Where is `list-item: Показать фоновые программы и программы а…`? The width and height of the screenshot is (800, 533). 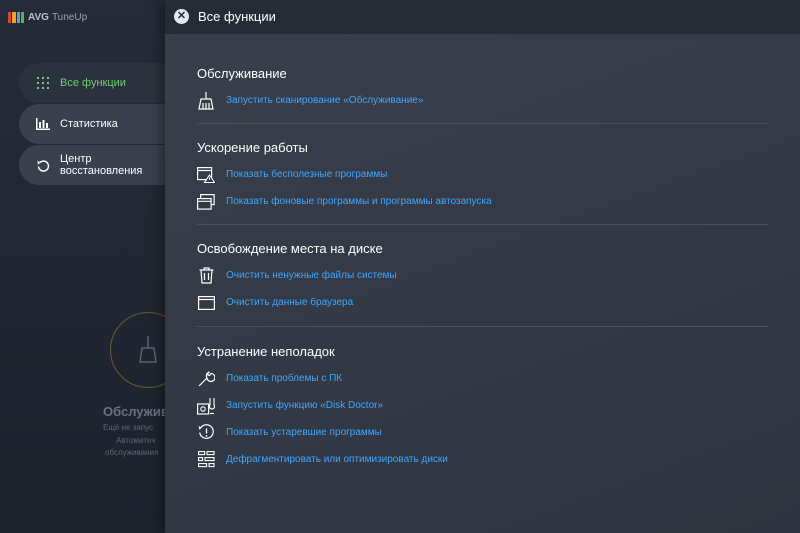 list-item: Показать фоновые программы и программы а… is located at coordinates (483, 201).